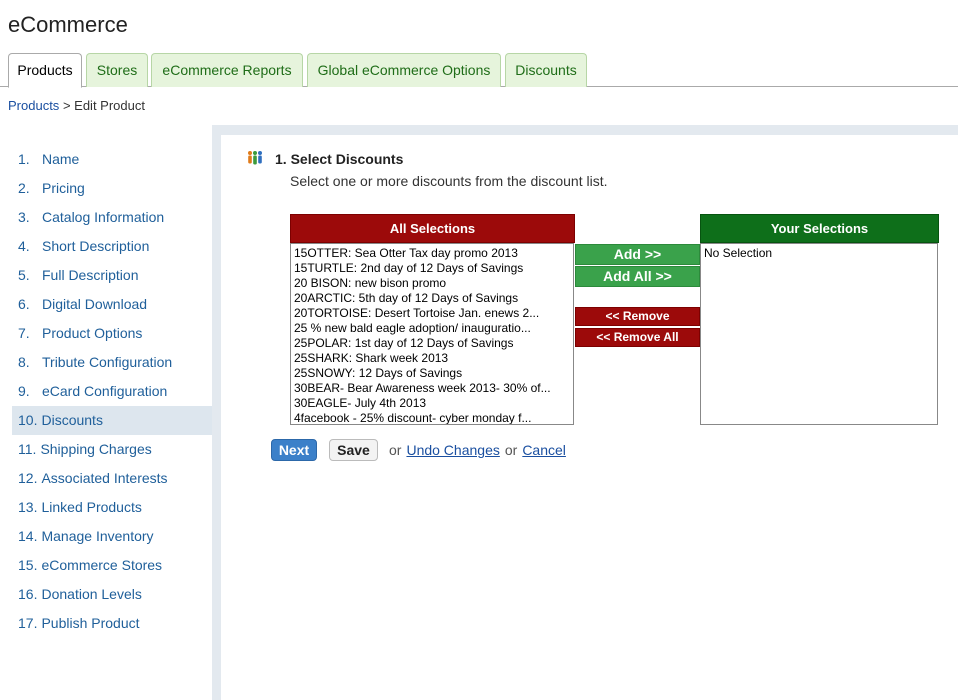 The image size is (958, 700). I want to click on list-item: 25SNOWY: 12 Days of Savings, so click(432, 373).